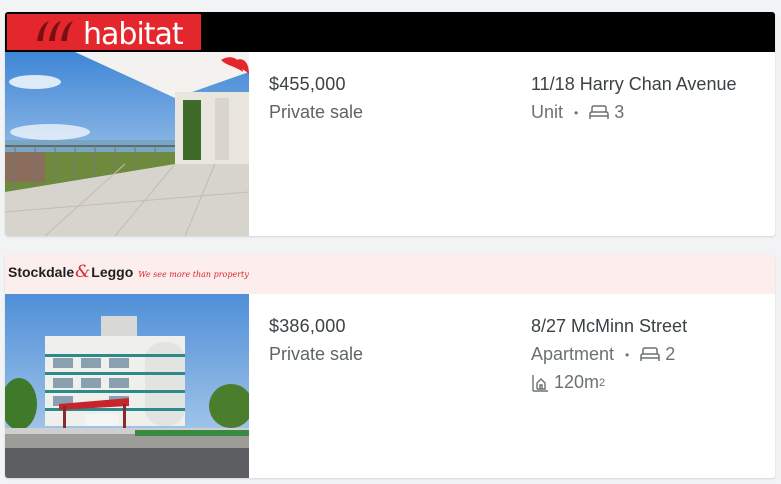 This screenshot has width=781, height=484. I want to click on land-size-value: 120m, so click(577, 382).